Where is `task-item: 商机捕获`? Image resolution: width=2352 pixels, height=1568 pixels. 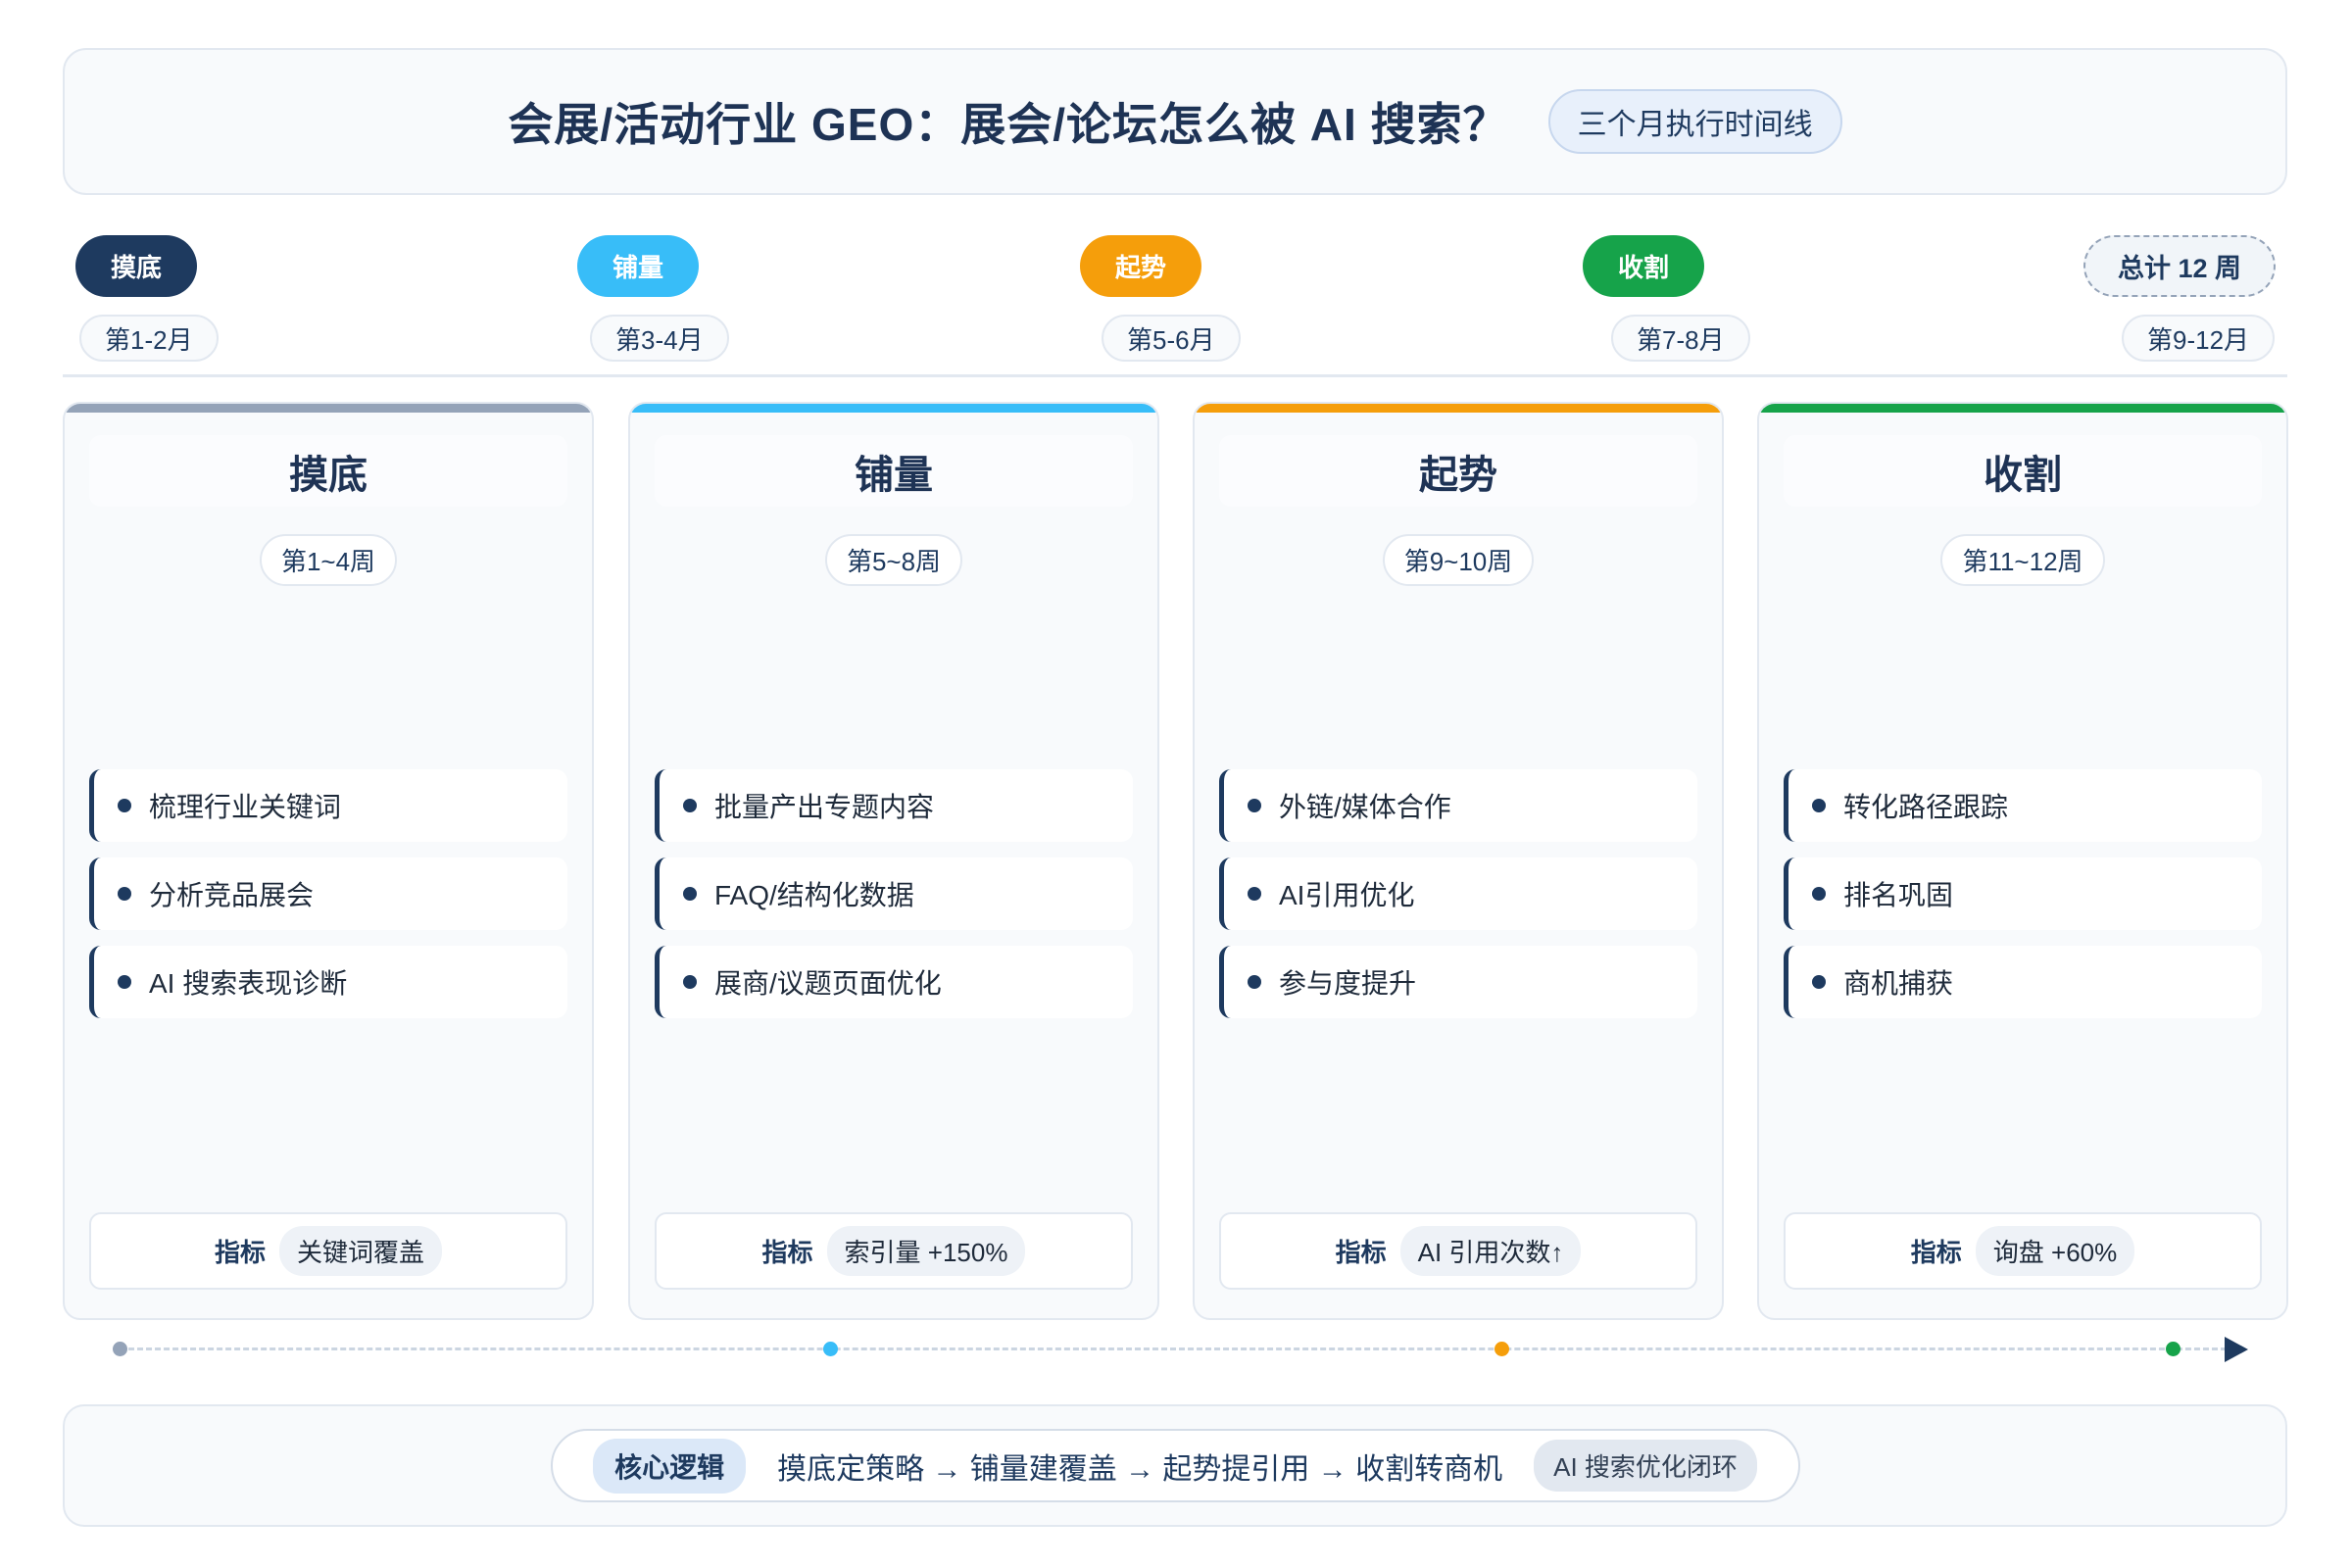 task-item: 商机捕获 is located at coordinates (2023, 982).